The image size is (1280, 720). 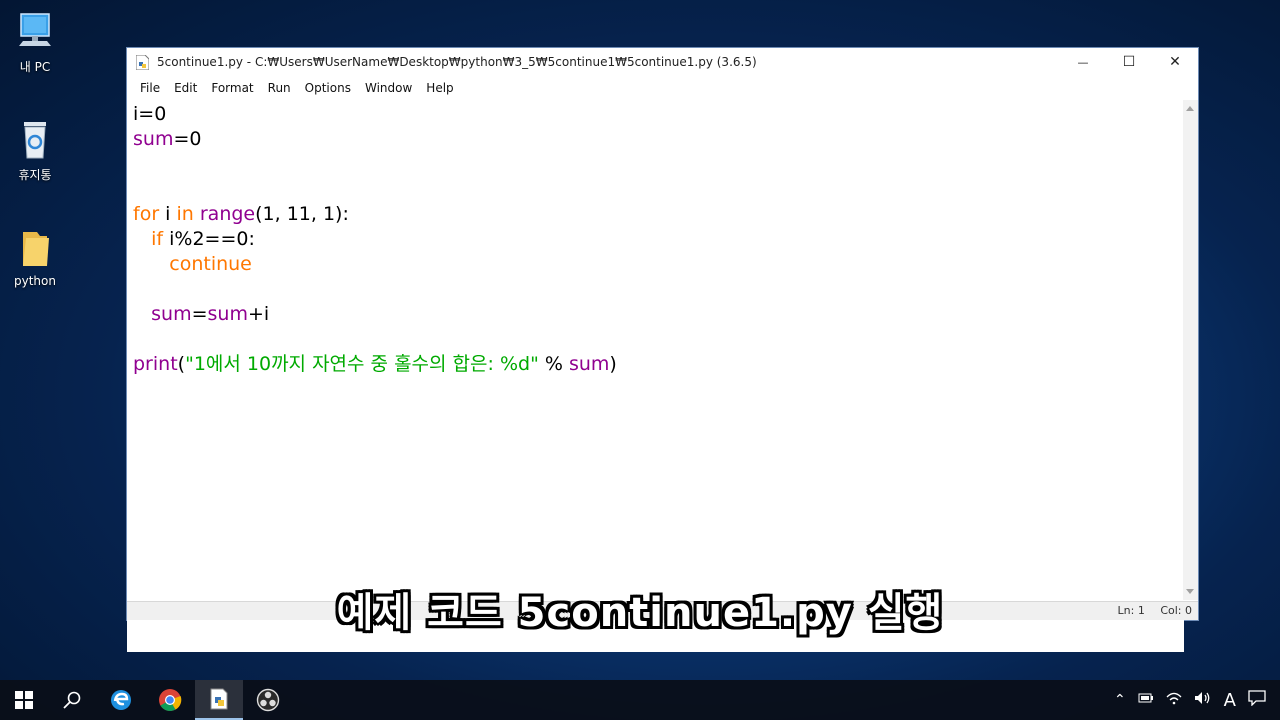 I want to click on minimize-icon: —, so click(x=1083, y=62).